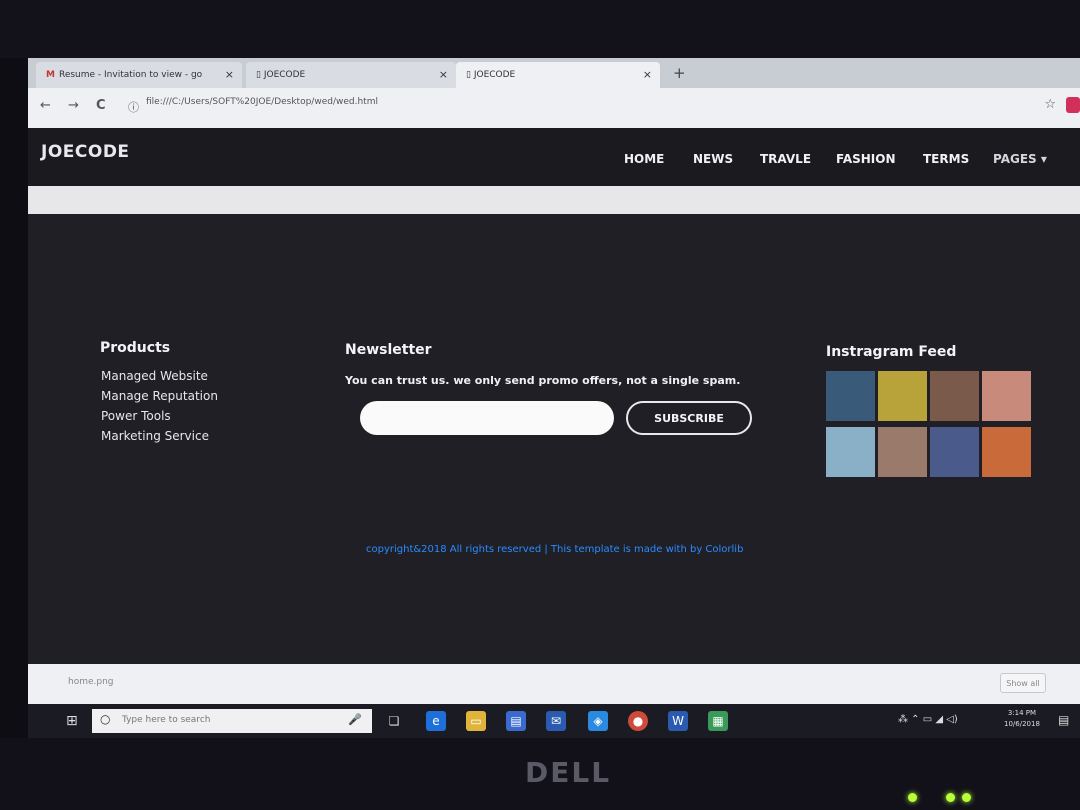  Describe the element at coordinates (946, 159) in the screenshot. I see `nav-terms: TERMS` at that location.